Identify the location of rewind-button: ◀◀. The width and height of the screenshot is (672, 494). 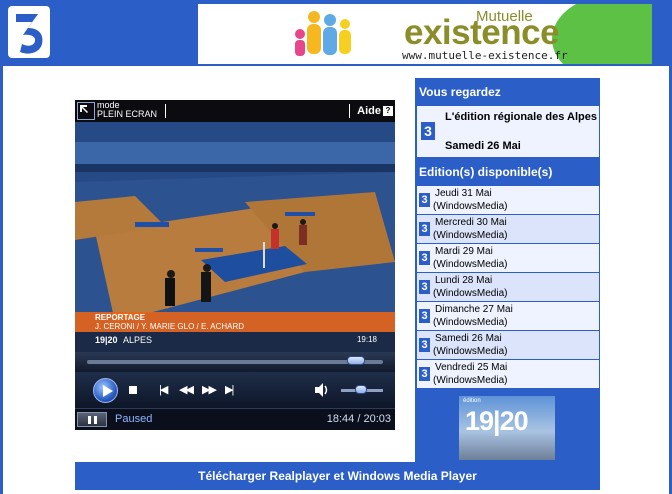
(186, 389).